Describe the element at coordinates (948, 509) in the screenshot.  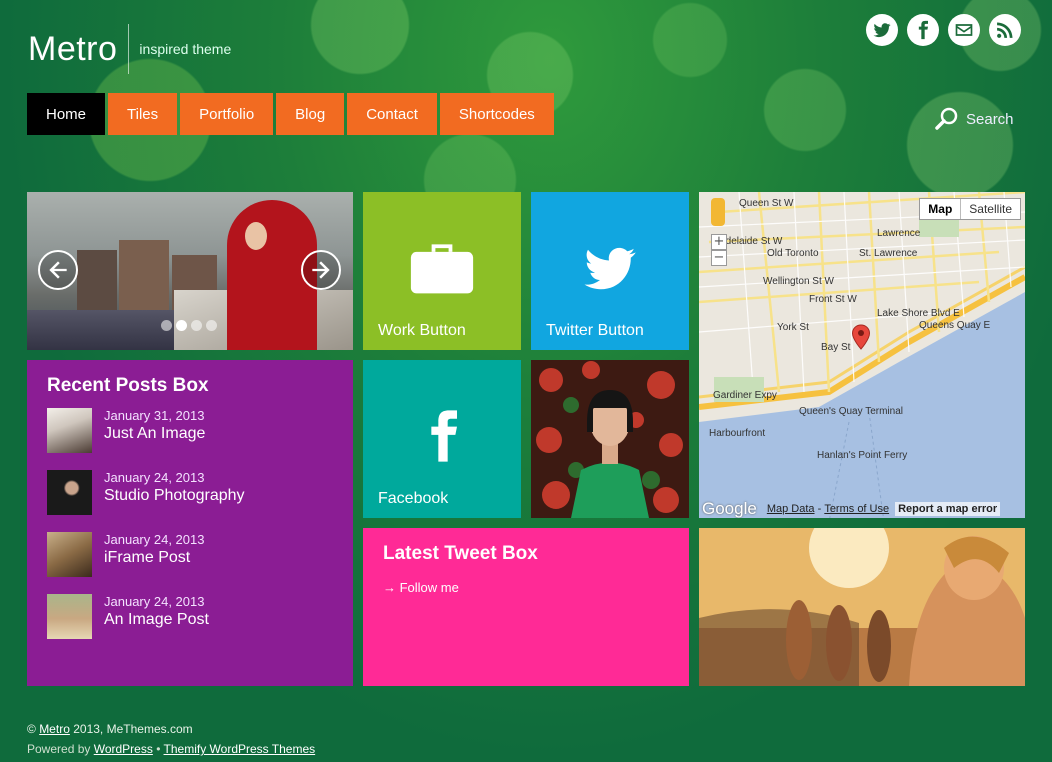
I see `report-map-error-link: Report a map error` at that location.